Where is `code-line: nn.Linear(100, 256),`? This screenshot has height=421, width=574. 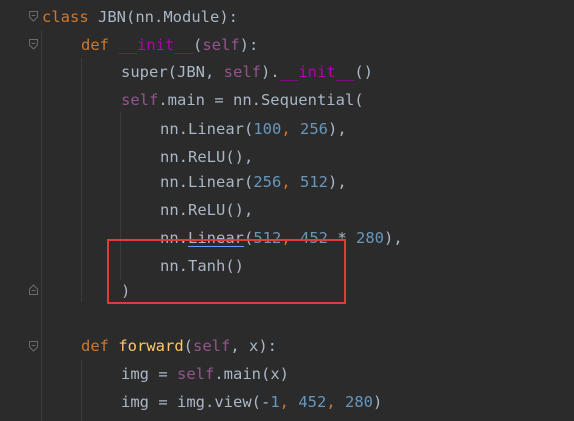
code-line: nn.Linear(100, 256), is located at coordinates (253, 129).